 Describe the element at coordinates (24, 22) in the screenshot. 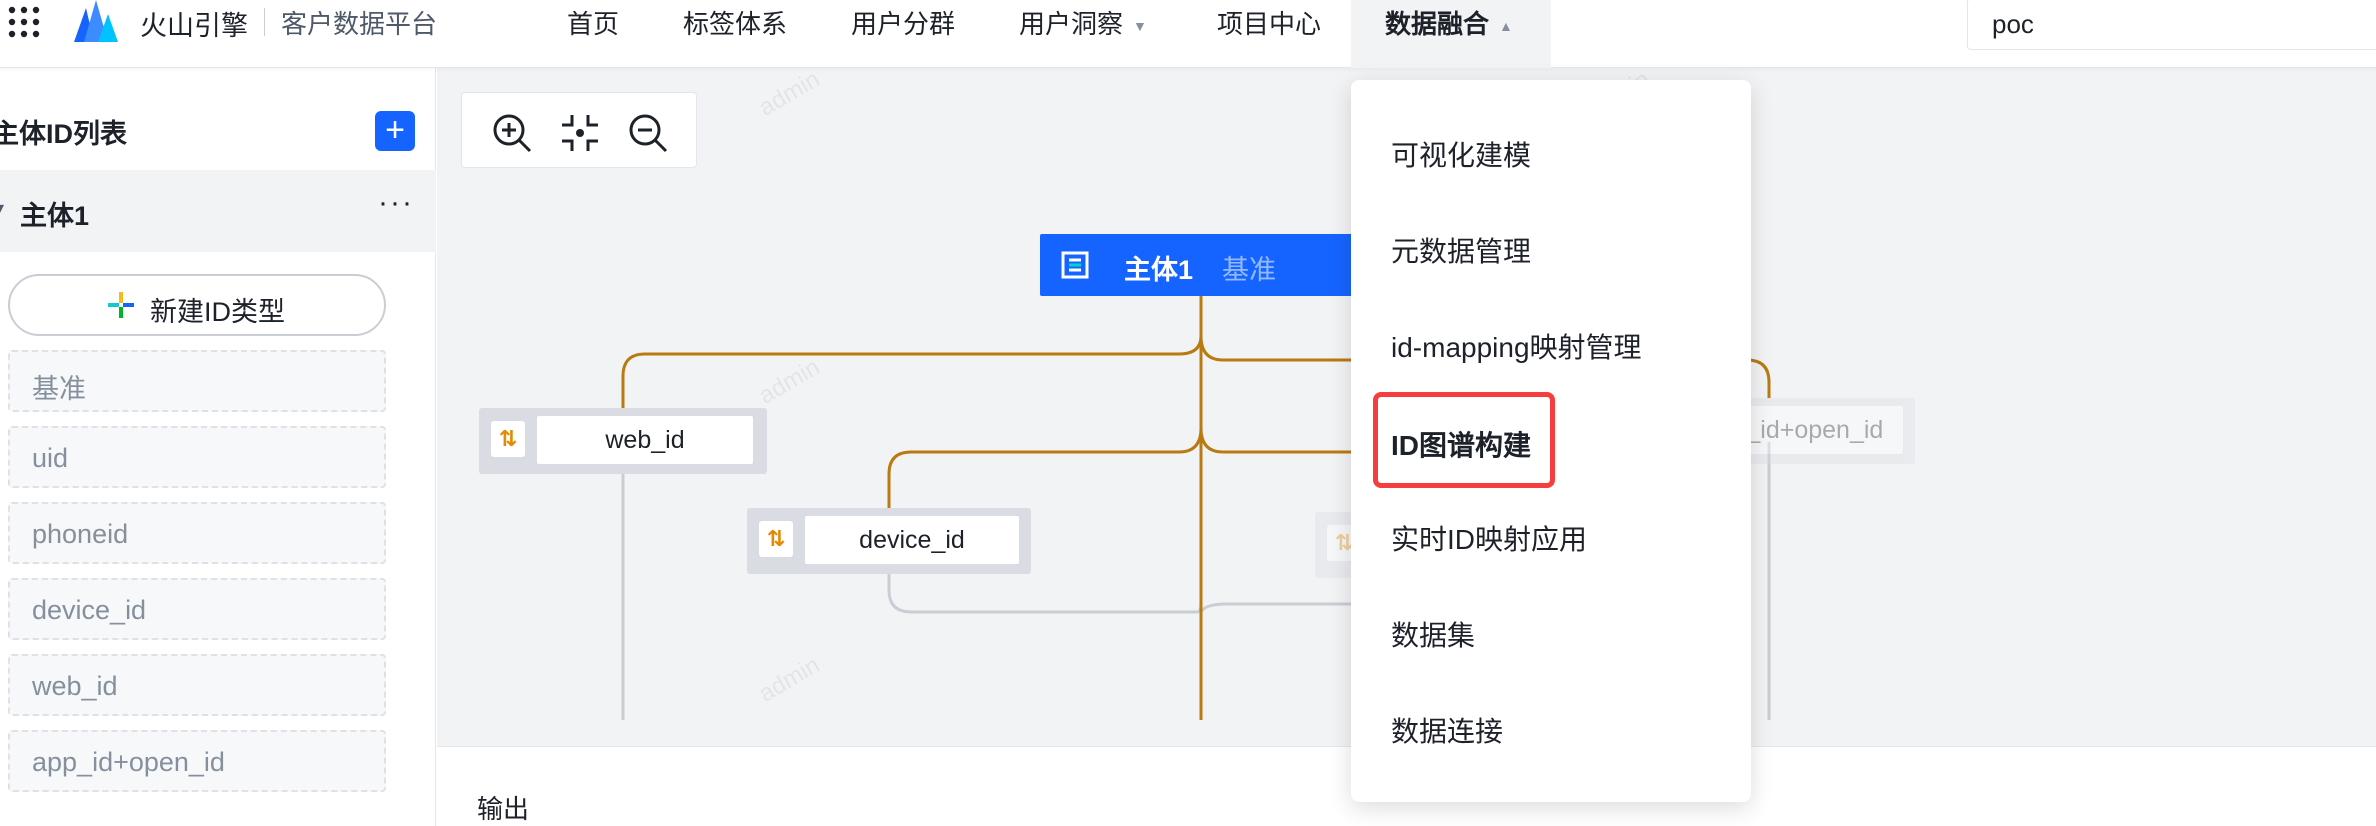

I see `app-grid-icon` at that location.